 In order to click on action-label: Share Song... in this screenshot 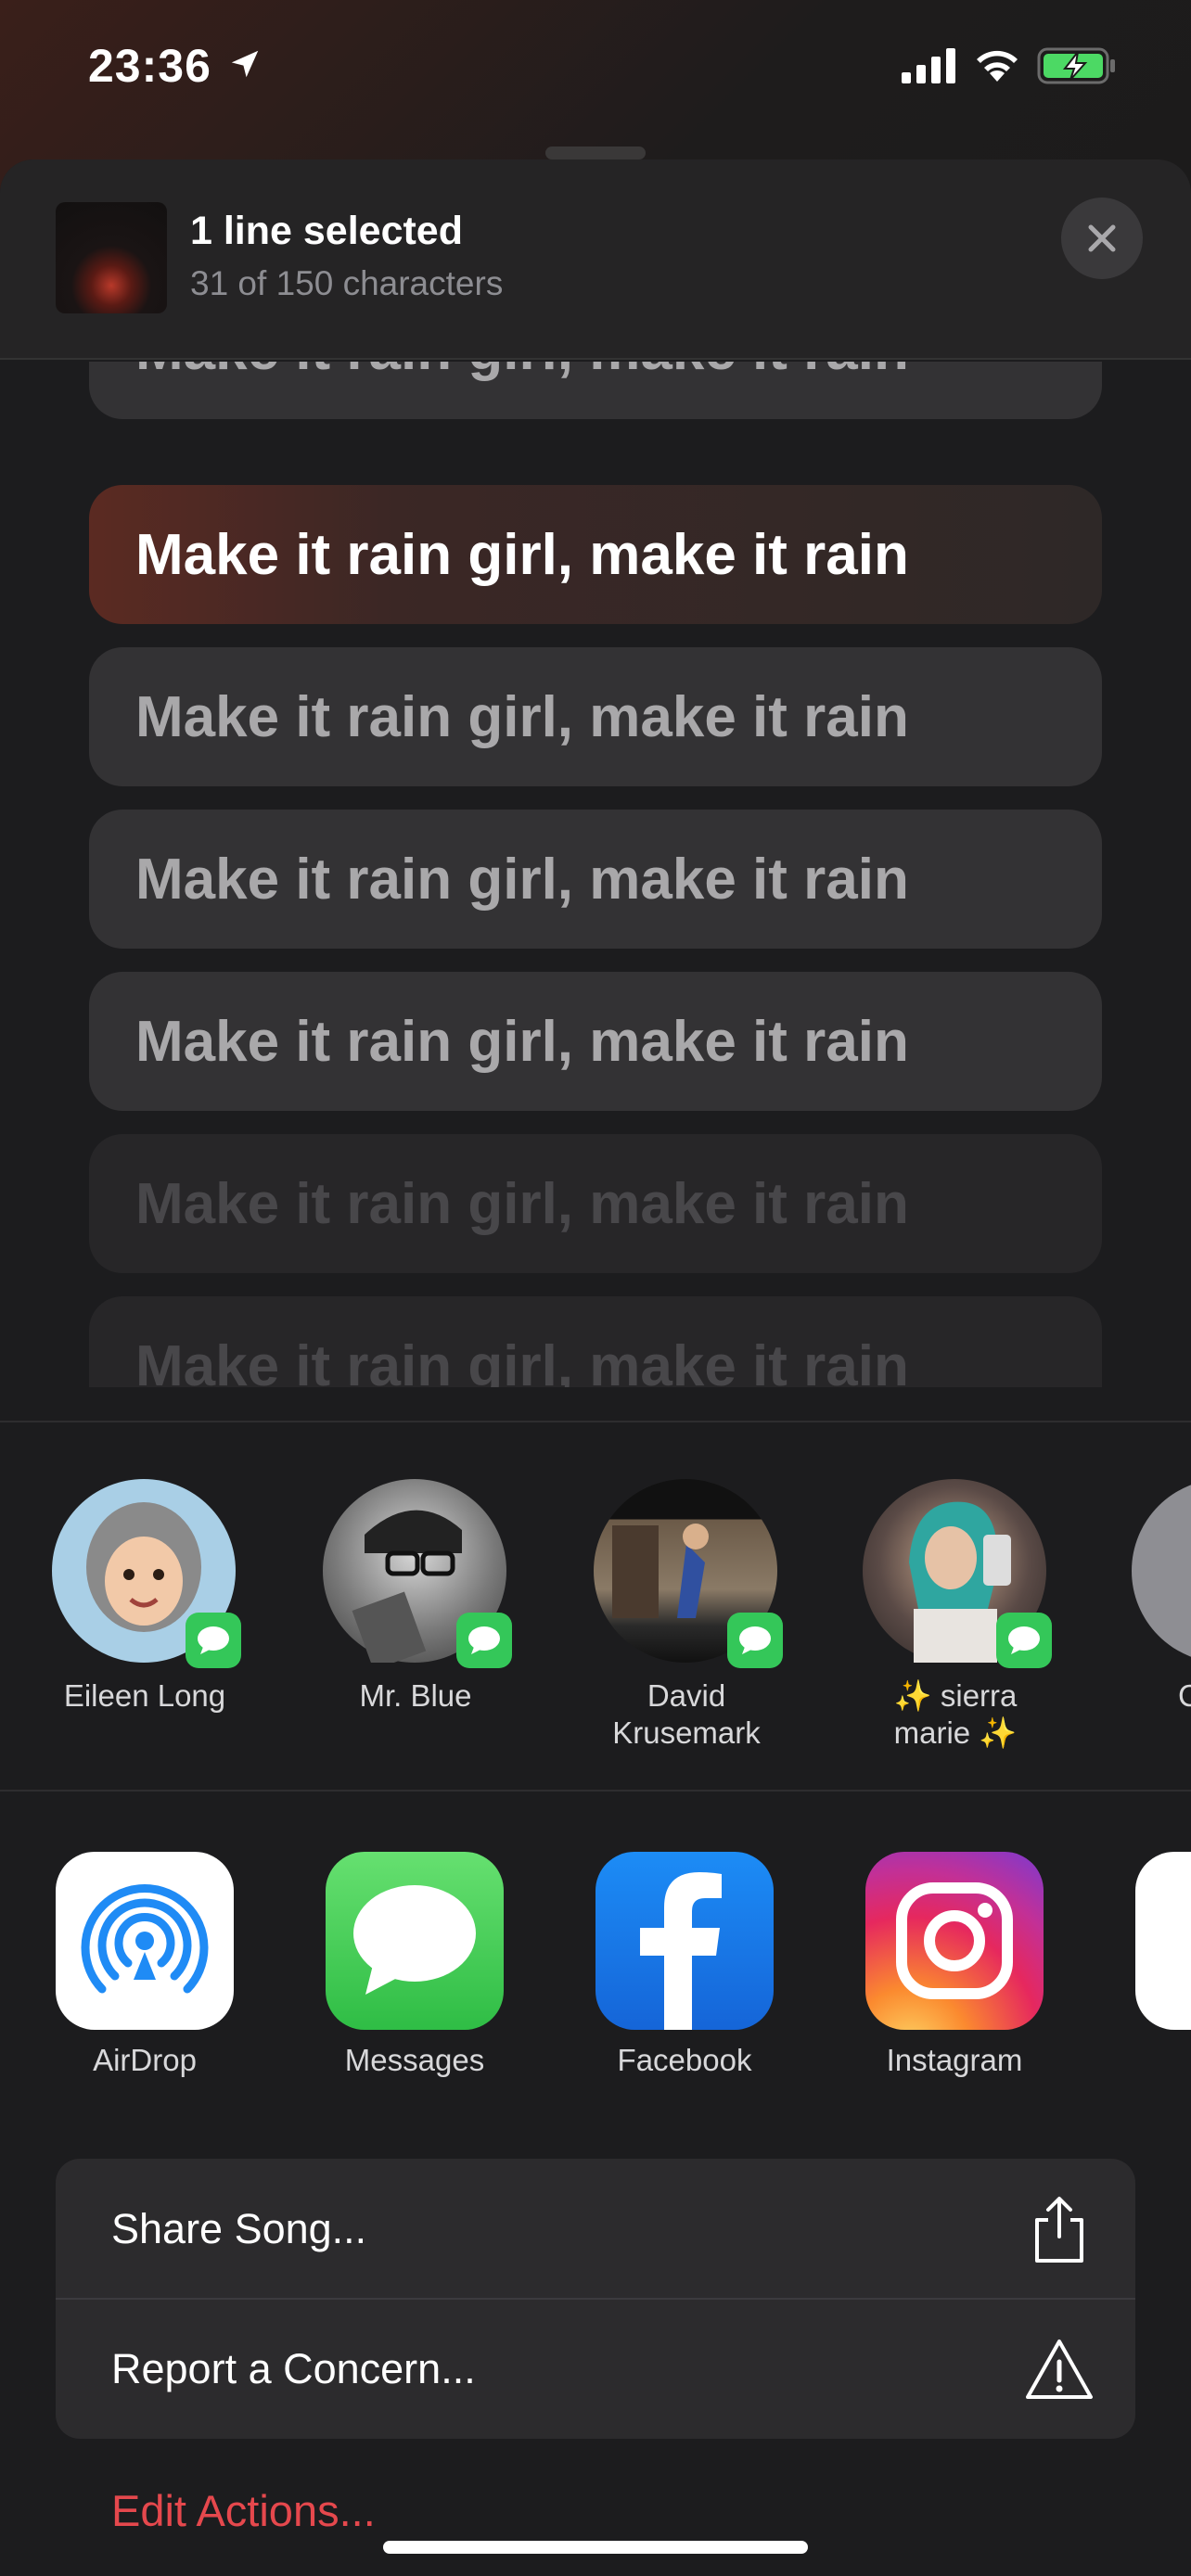, I will do `click(239, 2228)`.